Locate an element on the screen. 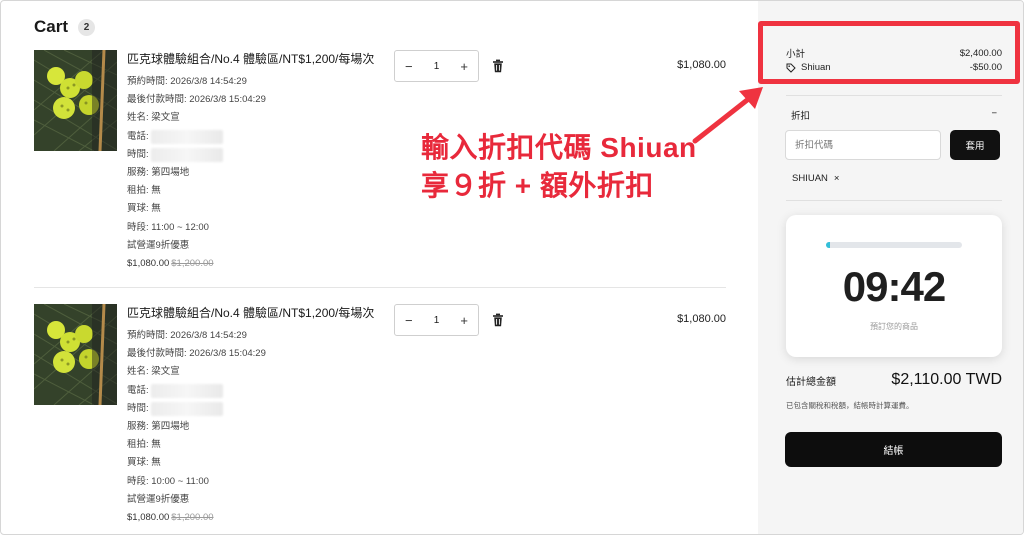 This screenshot has width=1024, height=535. applied-discount-tag: SHIUAN × is located at coordinates (815, 178).